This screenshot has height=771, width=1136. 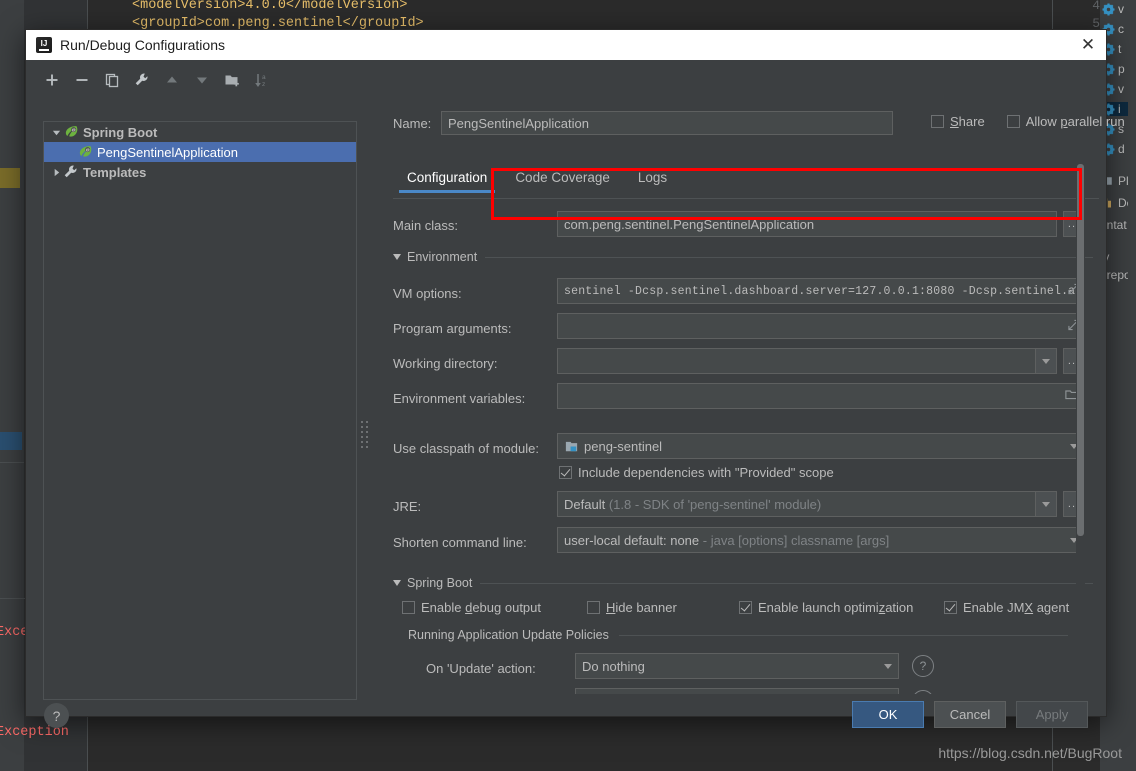 What do you see at coordinates (888, 714) in the screenshot?
I see `ok-button: OK` at bounding box center [888, 714].